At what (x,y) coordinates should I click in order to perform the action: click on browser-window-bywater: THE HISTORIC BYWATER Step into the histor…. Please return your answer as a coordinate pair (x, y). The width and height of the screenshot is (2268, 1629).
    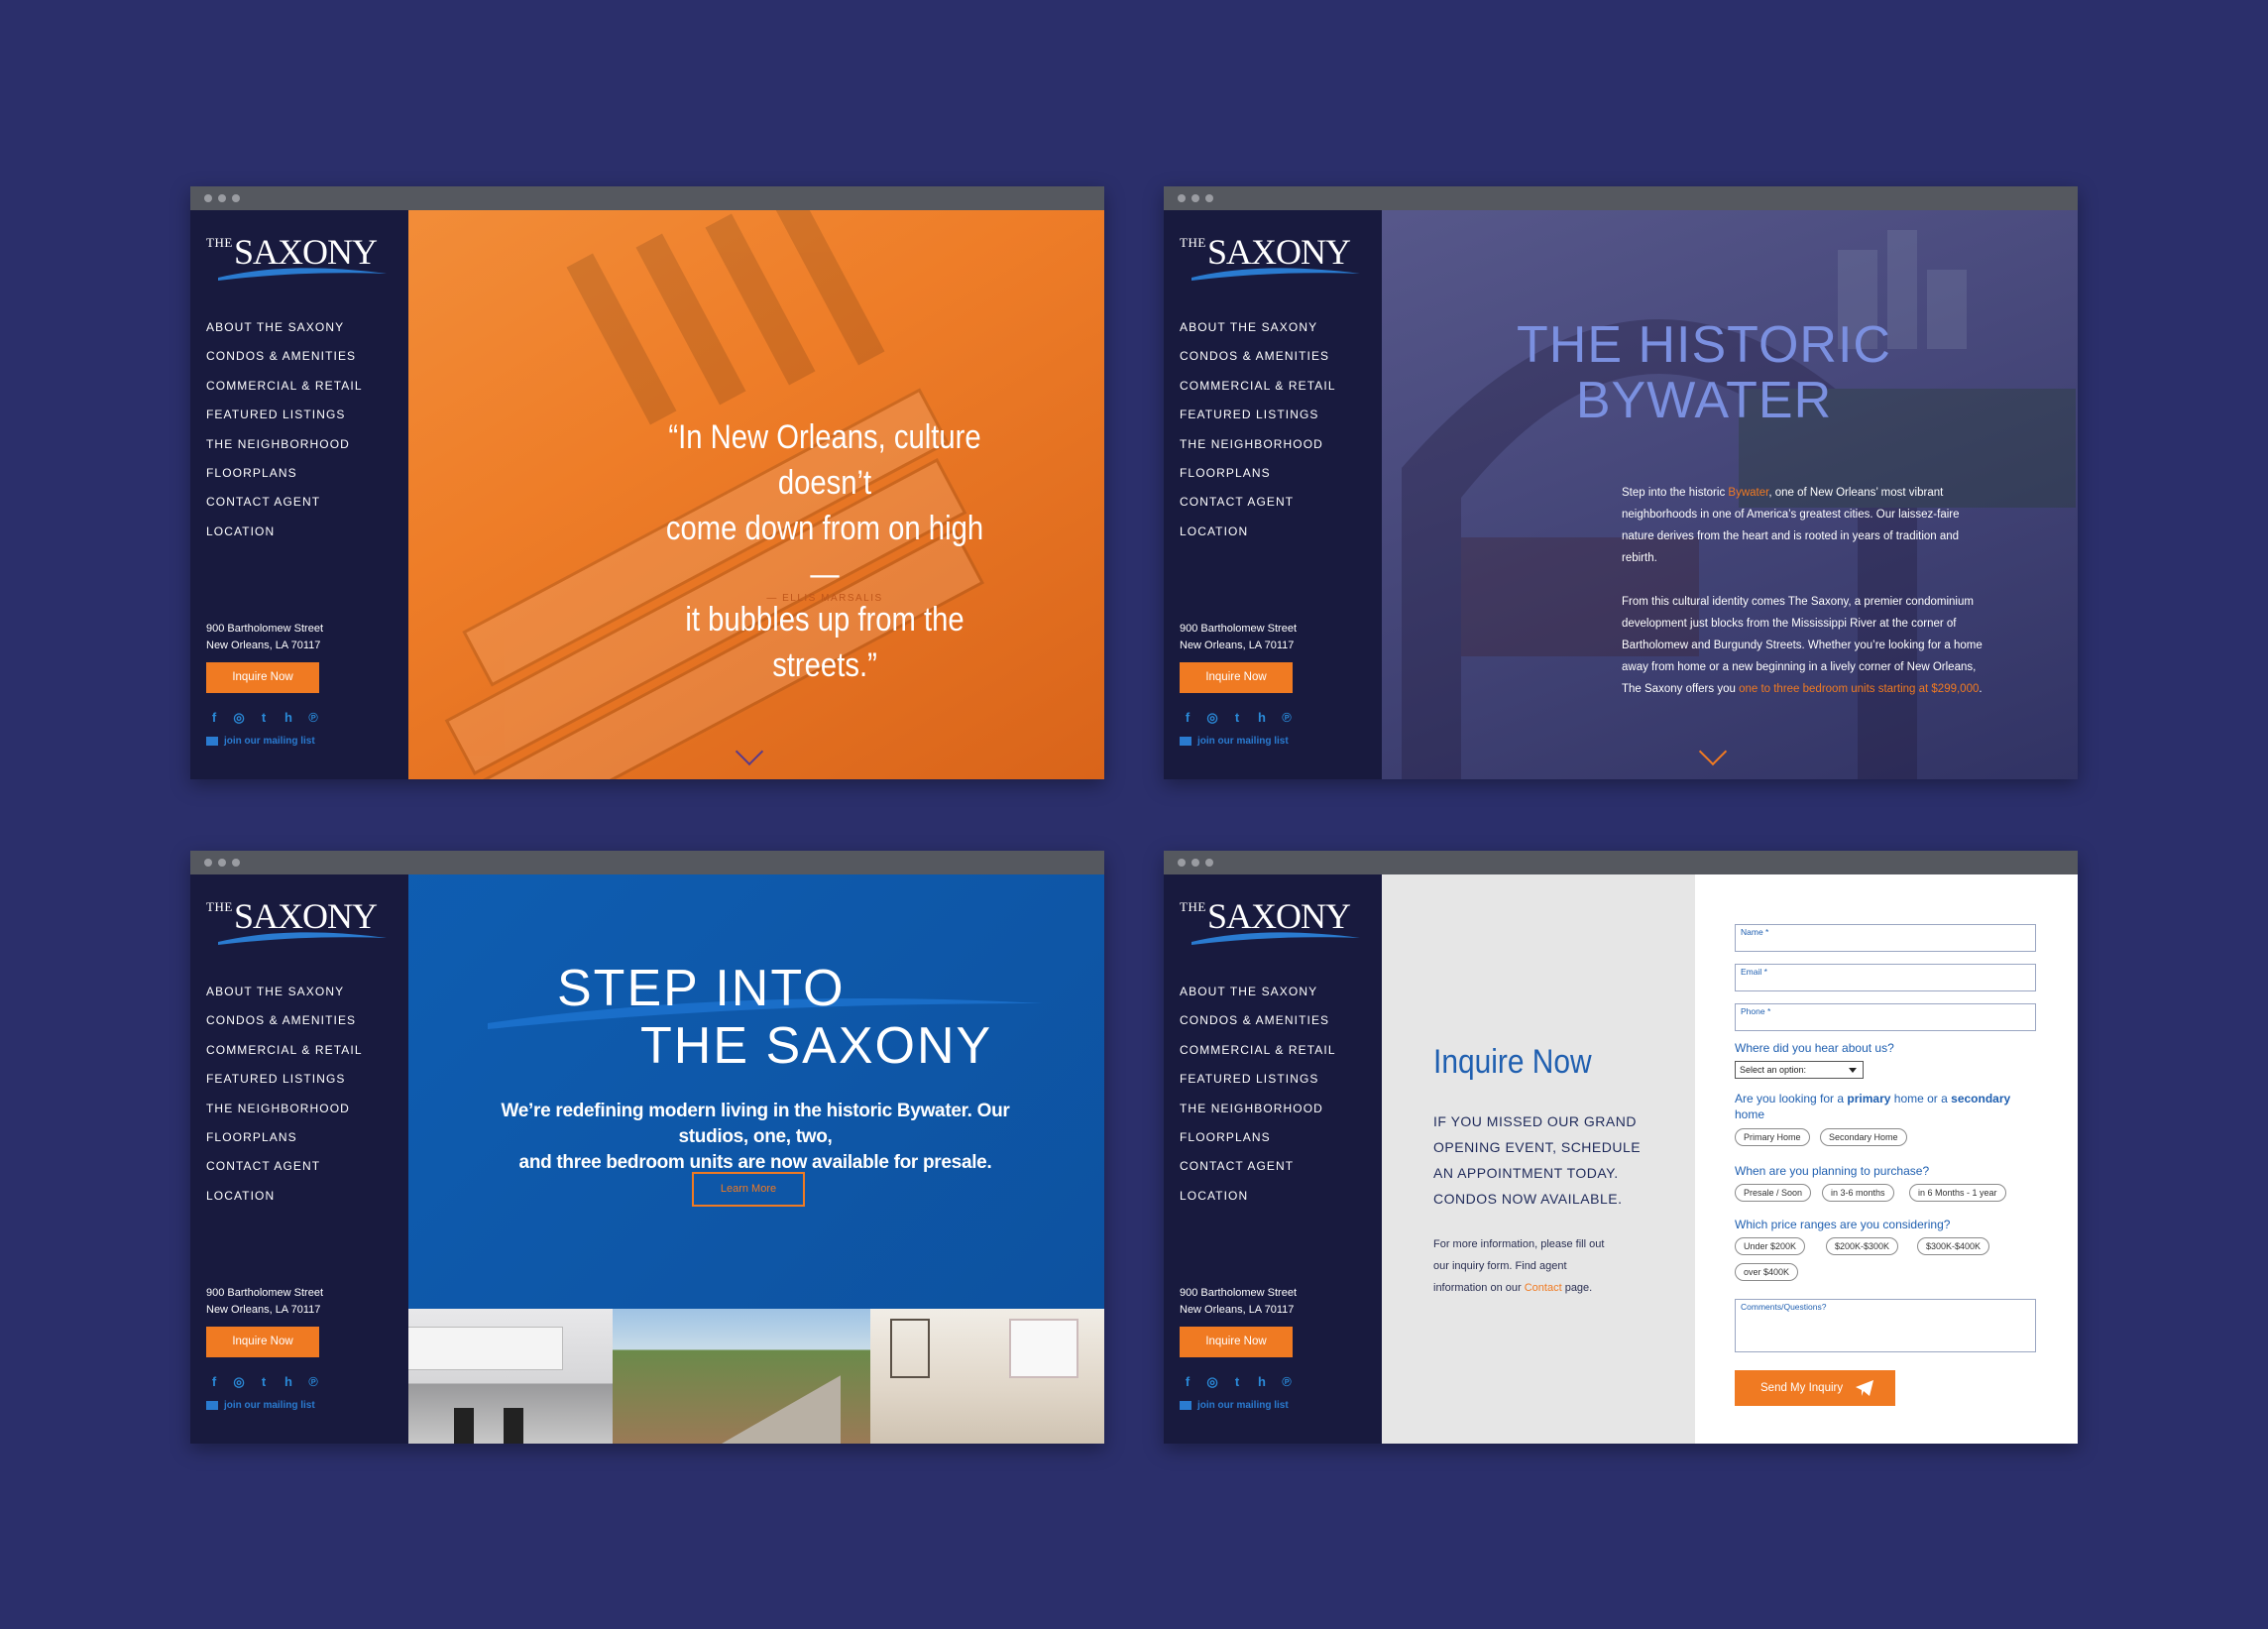
    Looking at the image, I should click on (1621, 482).